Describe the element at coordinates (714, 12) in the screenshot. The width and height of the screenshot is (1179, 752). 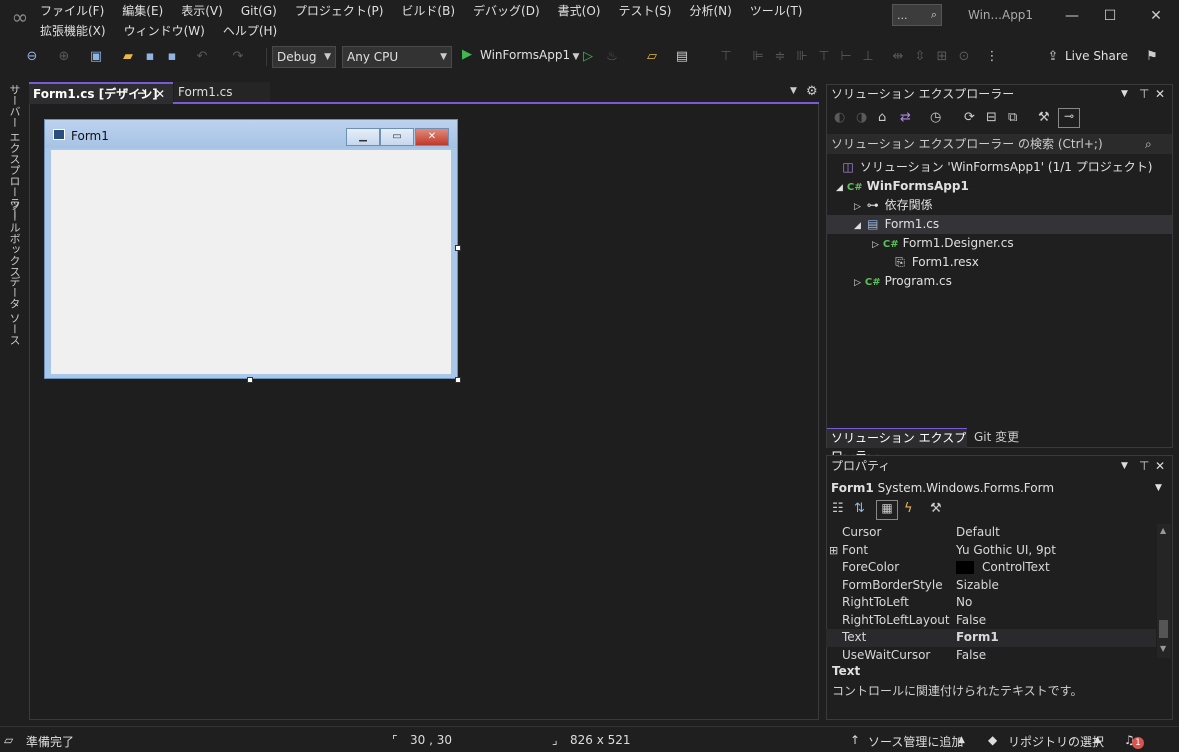
I see `menu-analyze: 分析(N)` at that location.